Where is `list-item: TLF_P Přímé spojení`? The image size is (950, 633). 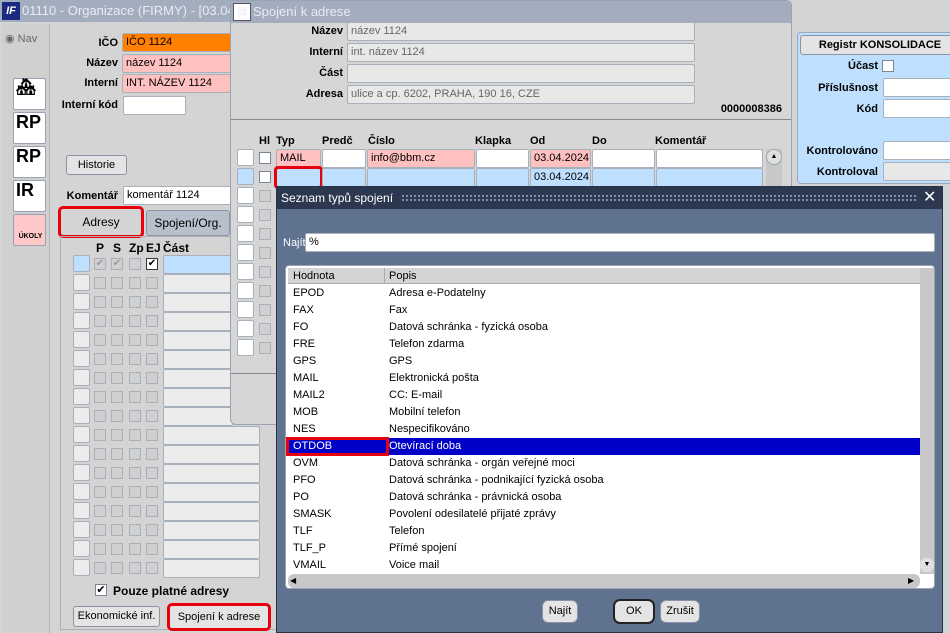 list-item: TLF_P Přímé spojení is located at coordinates (604, 548).